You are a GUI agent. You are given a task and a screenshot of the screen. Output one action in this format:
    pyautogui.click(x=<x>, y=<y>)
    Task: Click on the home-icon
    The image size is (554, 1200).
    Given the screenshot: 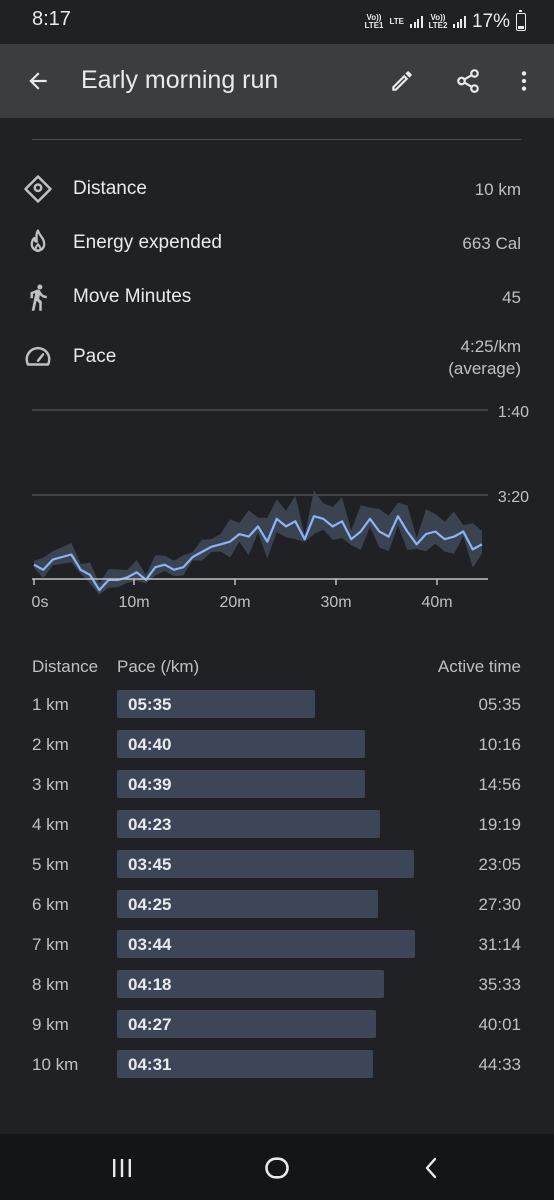 What is the action you would take?
    pyautogui.click(x=277, y=1168)
    